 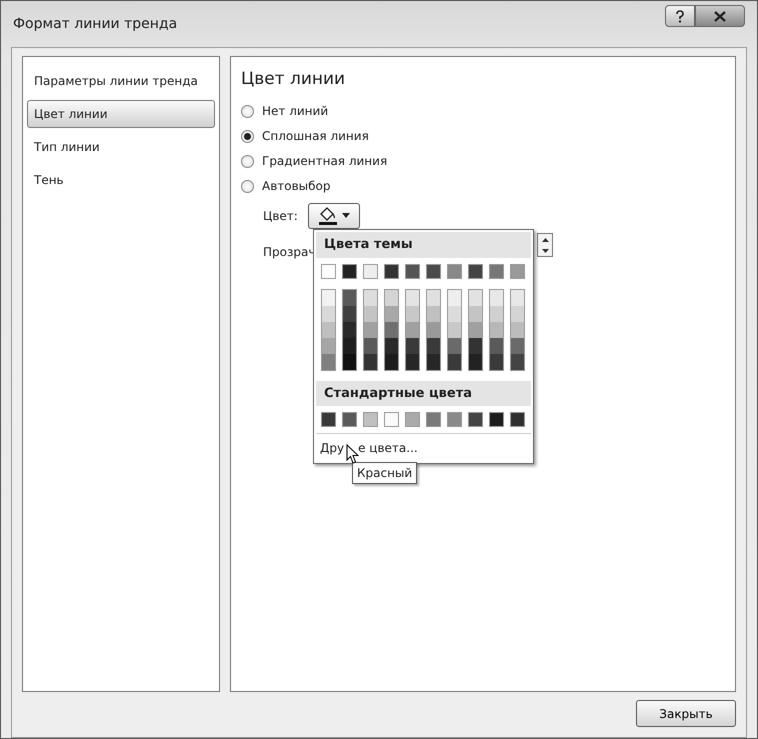 What do you see at coordinates (328, 215) in the screenshot?
I see `paint-bucket-icon` at bounding box center [328, 215].